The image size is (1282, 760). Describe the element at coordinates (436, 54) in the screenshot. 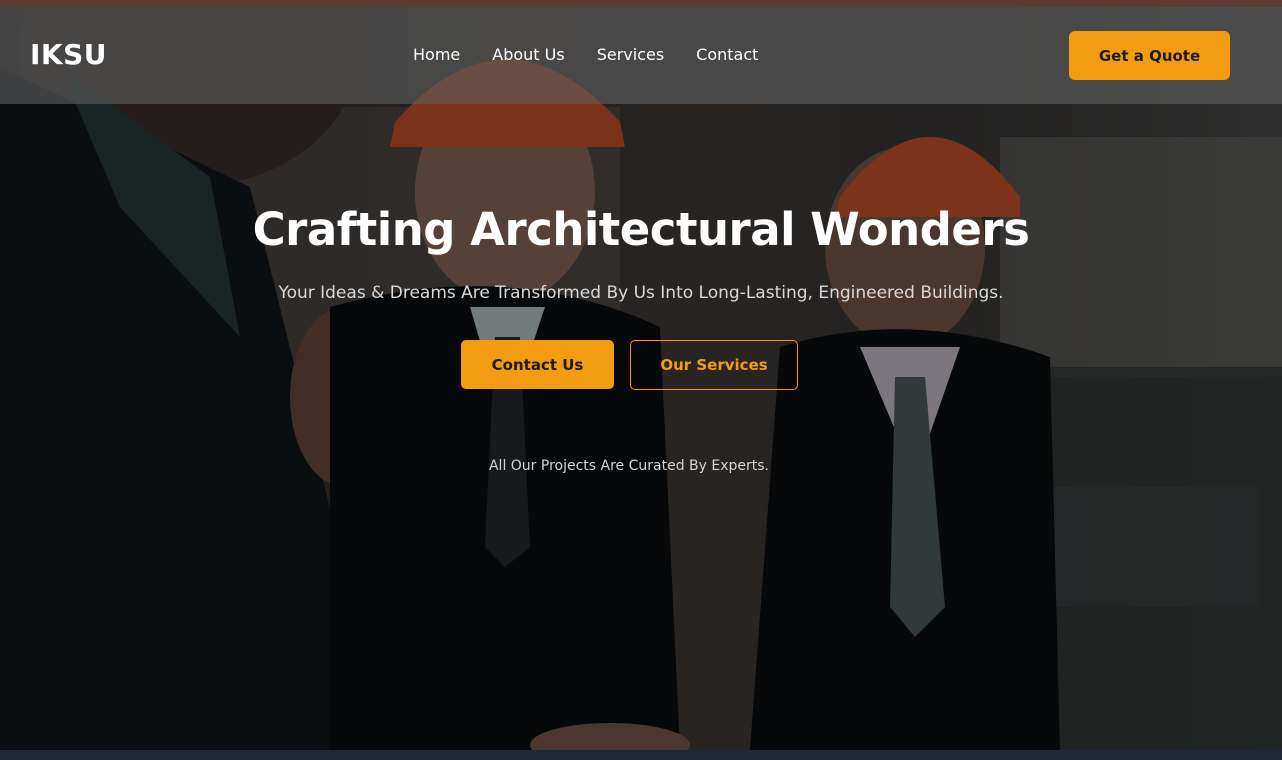

I see `nav-link-home: Home` at that location.